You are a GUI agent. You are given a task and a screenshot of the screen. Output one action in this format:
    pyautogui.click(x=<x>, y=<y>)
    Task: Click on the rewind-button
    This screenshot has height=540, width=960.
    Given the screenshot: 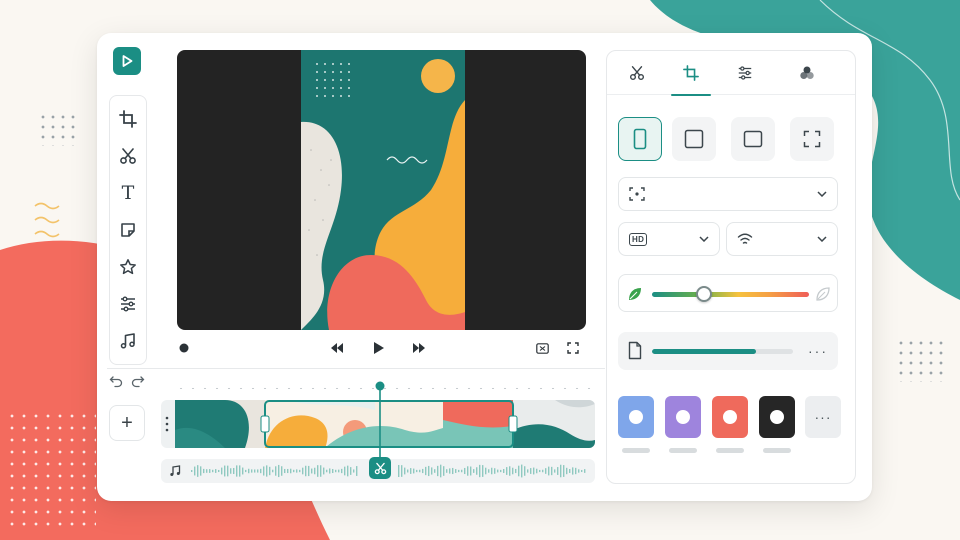 What is the action you would take?
    pyautogui.click(x=337, y=348)
    